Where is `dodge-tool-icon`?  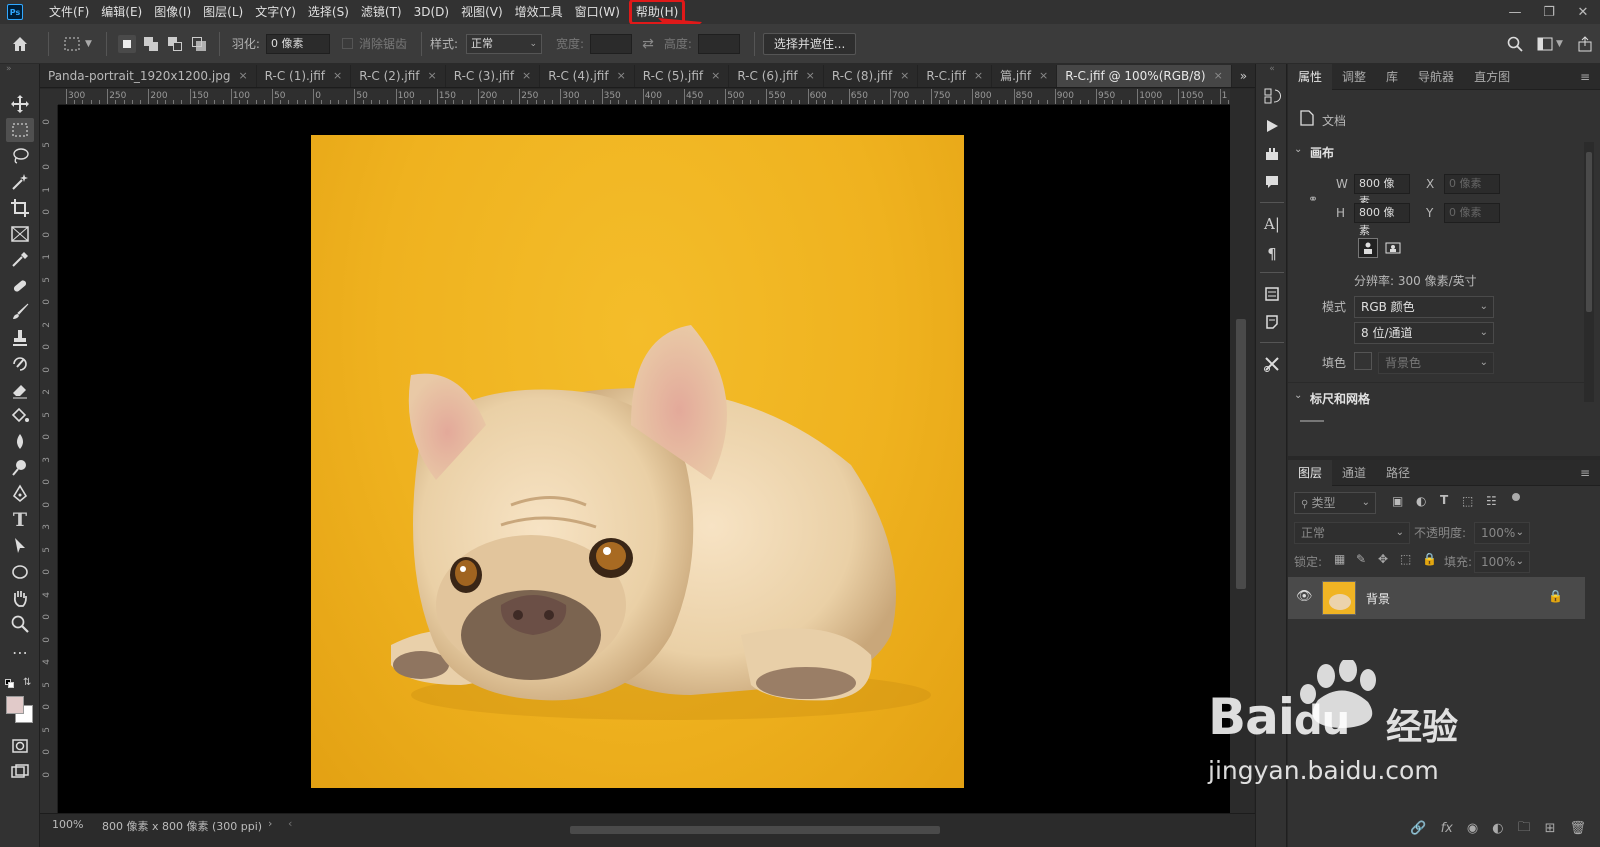
dodge-tool-icon is located at coordinates (20, 468).